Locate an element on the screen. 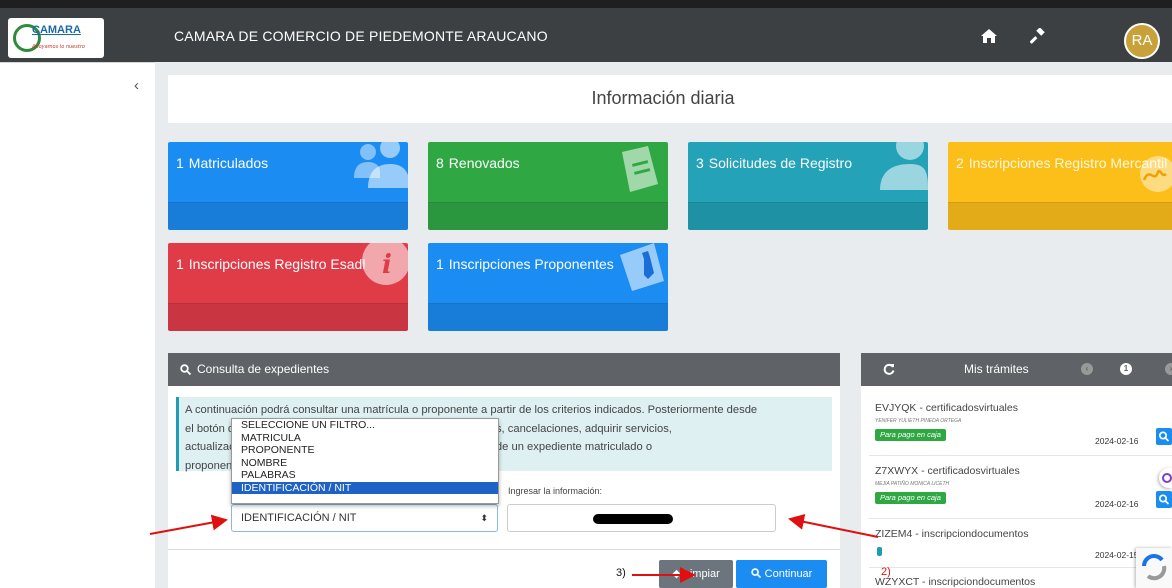 This screenshot has width=1172, height=588. annotation-step-3: 3) is located at coordinates (621, 573).